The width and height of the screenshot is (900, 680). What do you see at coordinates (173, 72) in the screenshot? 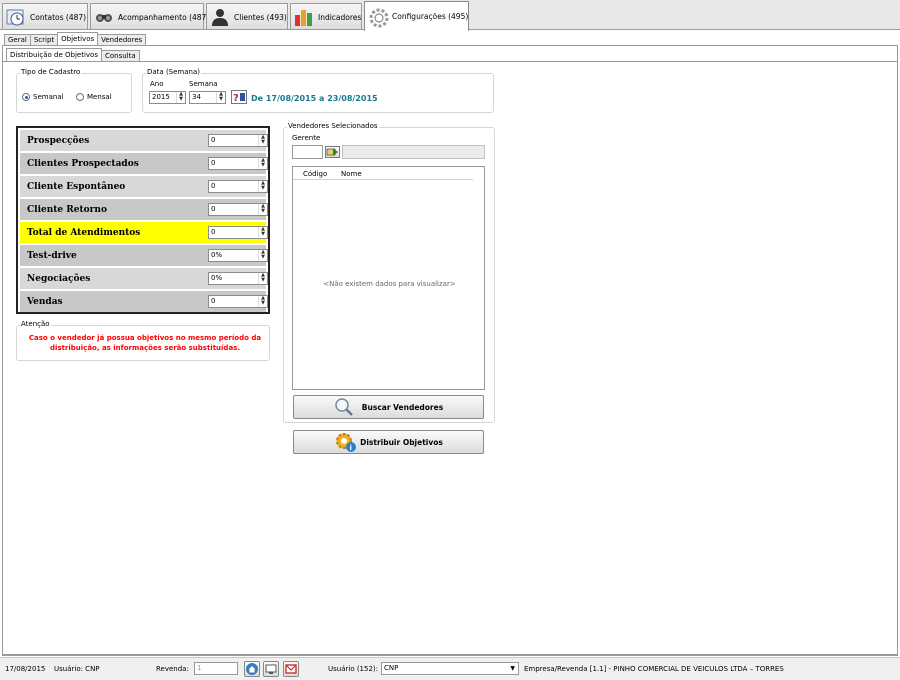
I see `data-semana-title: Data (Semana)` at bounding box center [173, 72].